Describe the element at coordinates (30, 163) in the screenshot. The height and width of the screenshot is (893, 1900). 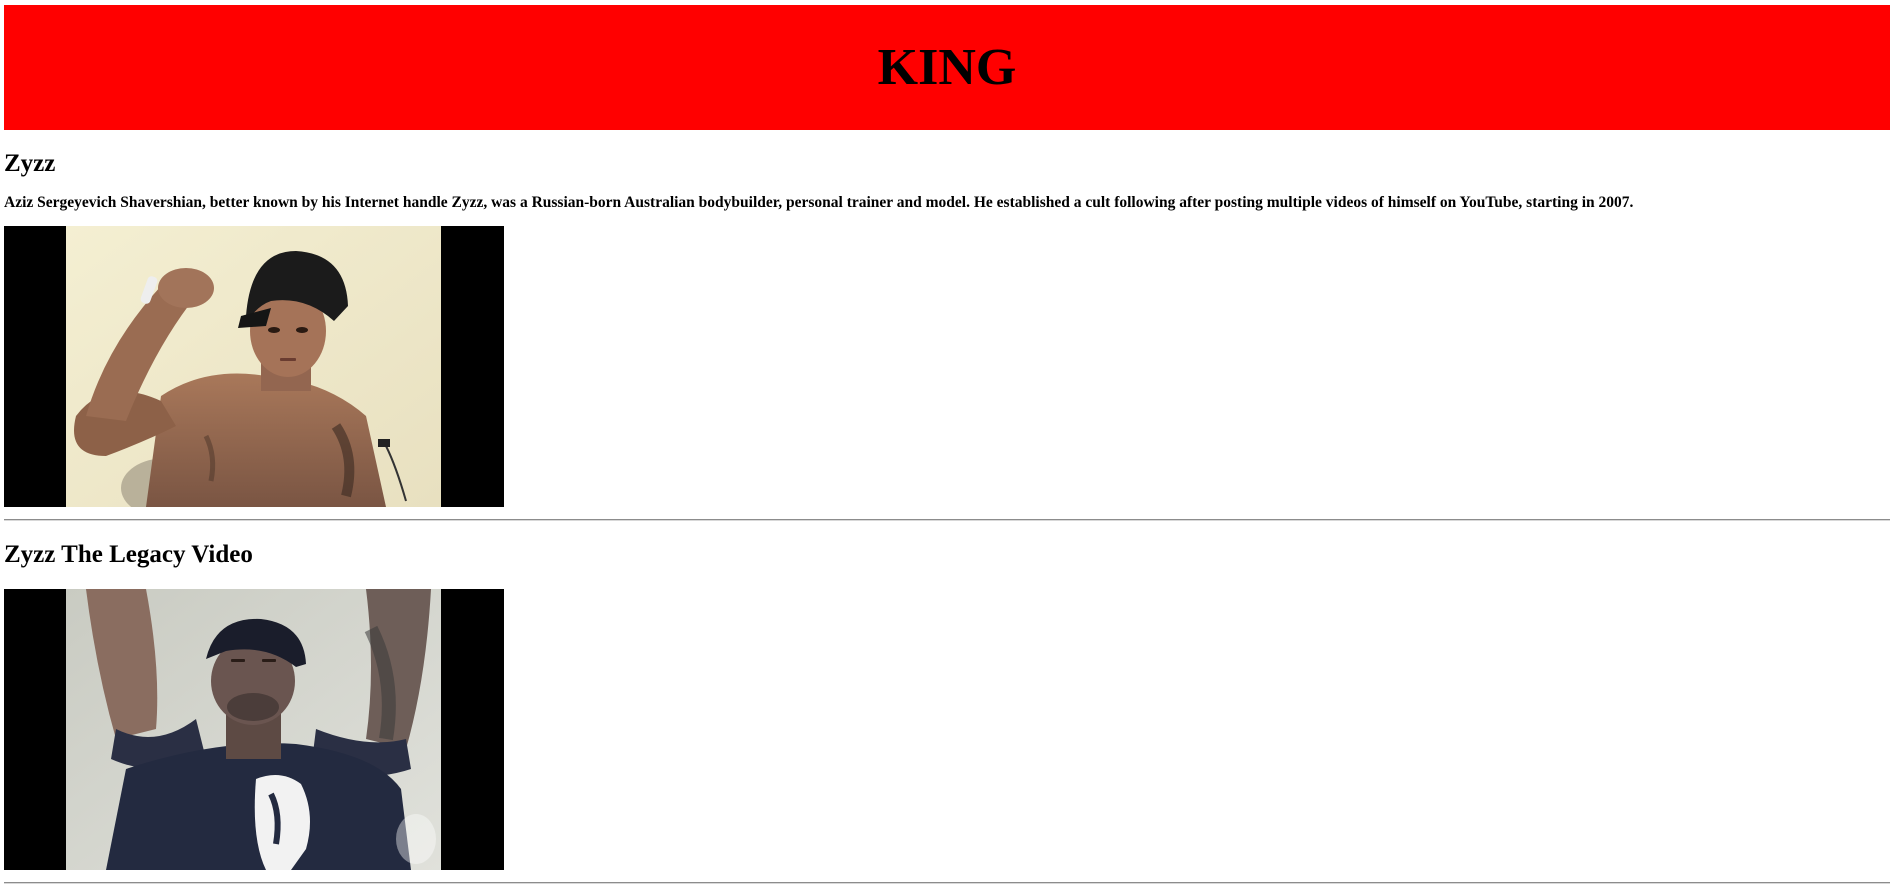
I see `section-heading-zyzz: Zyzz` at that location.